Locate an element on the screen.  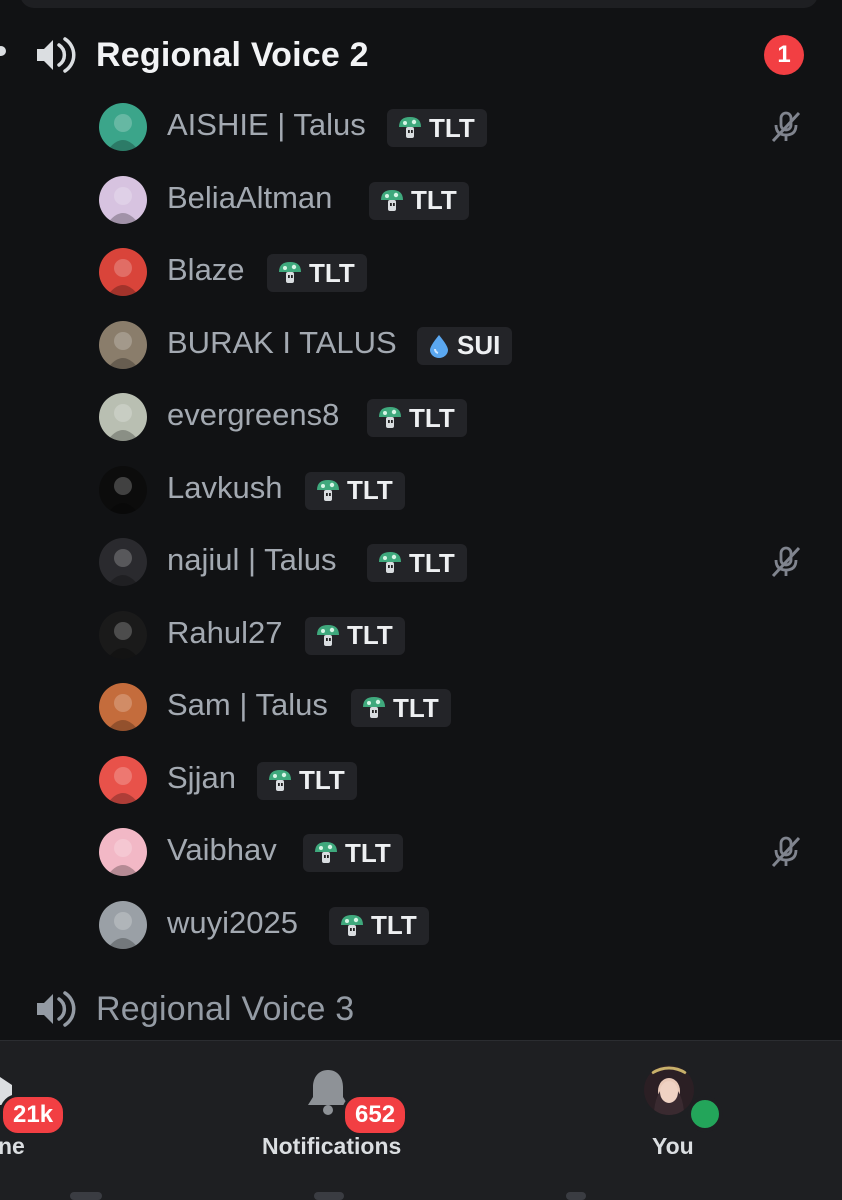
username: wuyi2025 is located at coordinates (232, 922).